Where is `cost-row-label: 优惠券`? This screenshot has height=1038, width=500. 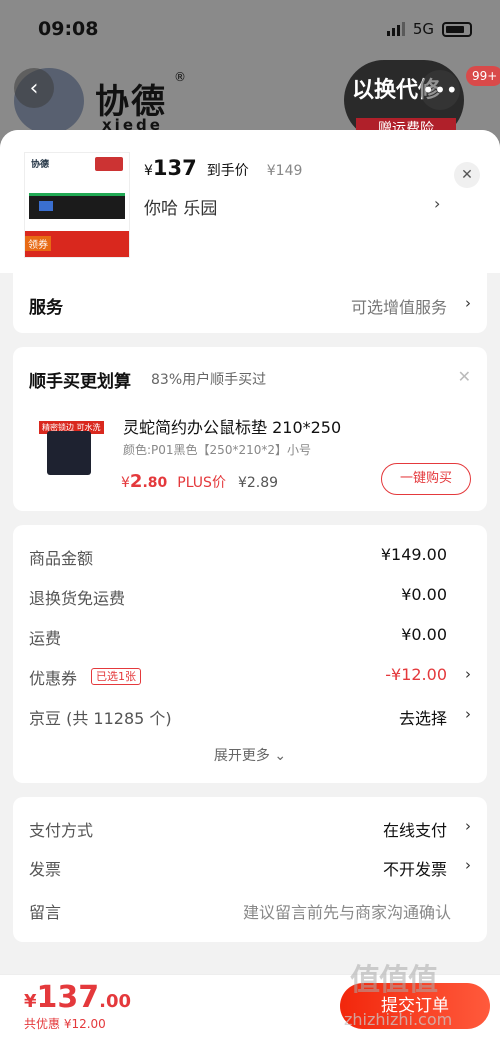
cost-row-label: 优惠券 is located at coordinates (53, 678).